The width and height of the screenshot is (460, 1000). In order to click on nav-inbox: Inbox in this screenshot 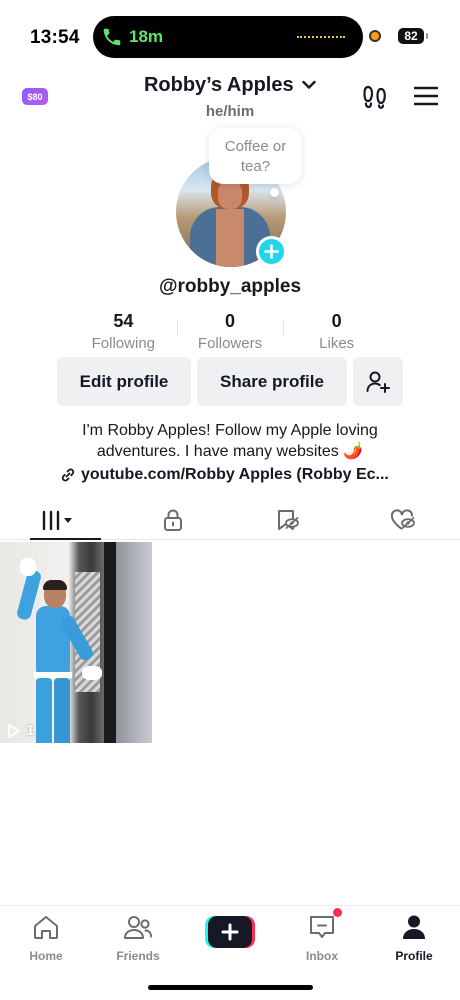, I will do `click(322, 938)`.